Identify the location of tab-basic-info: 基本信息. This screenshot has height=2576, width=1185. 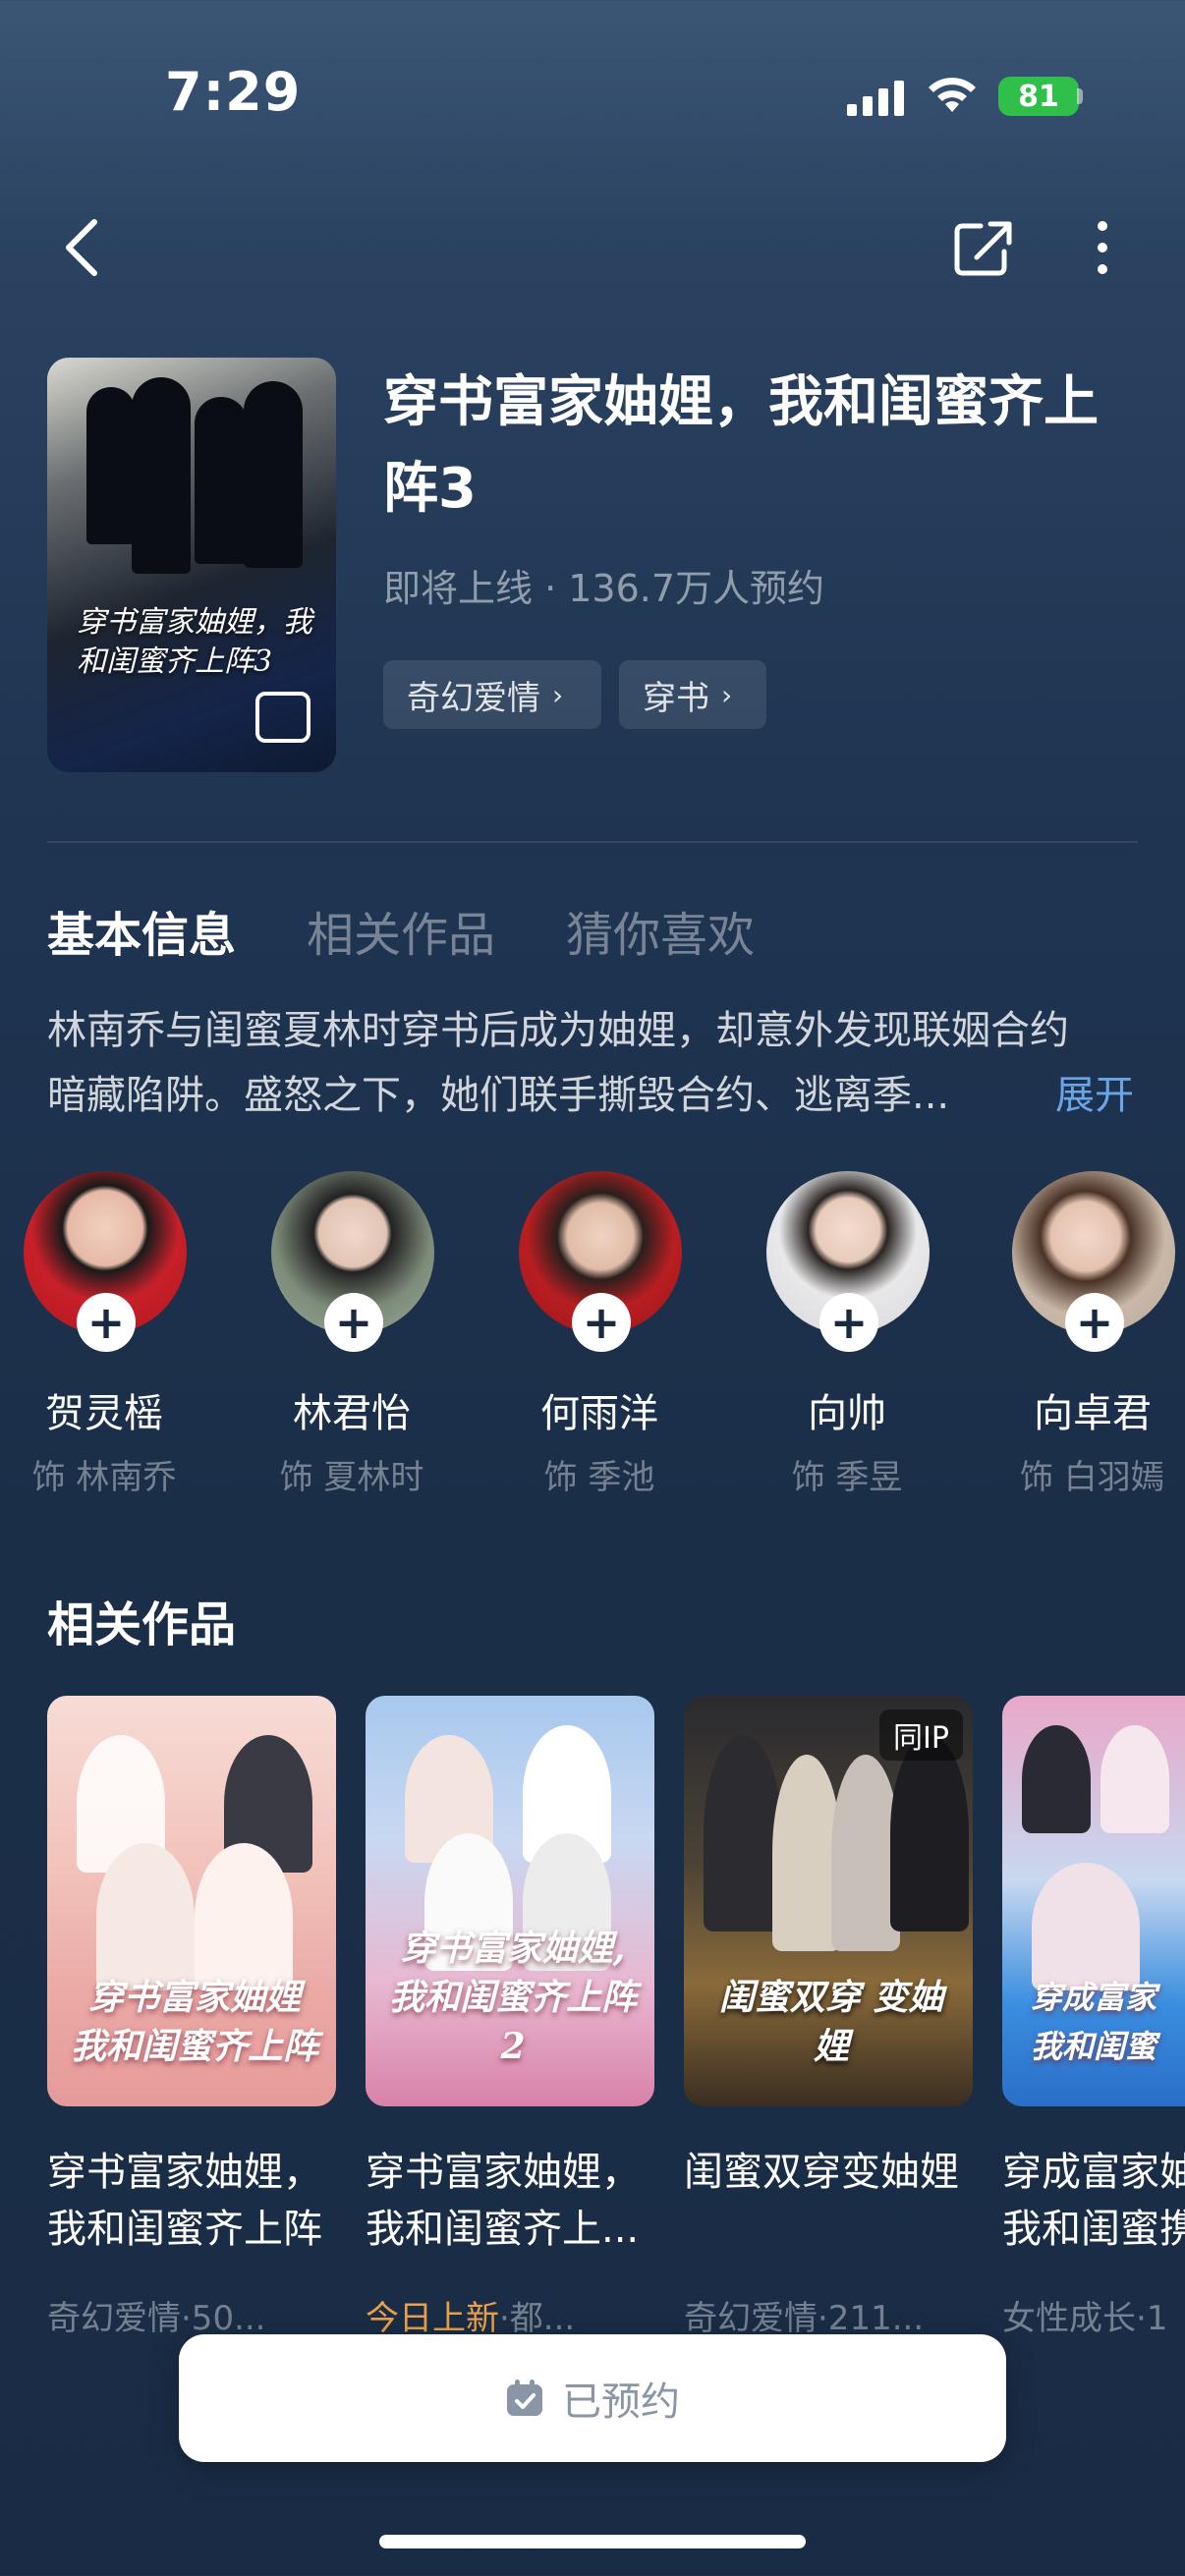
(141, 930).